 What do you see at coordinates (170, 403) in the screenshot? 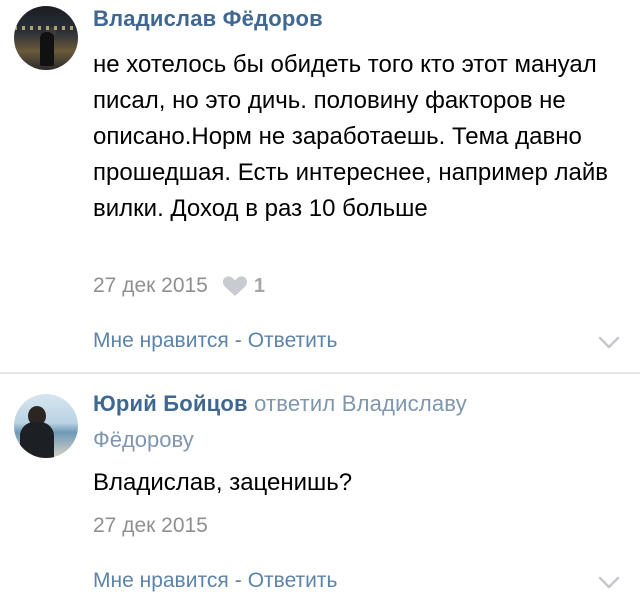
I see `comment-author: Юрий Бойцов` at bounding box center [170, 403].